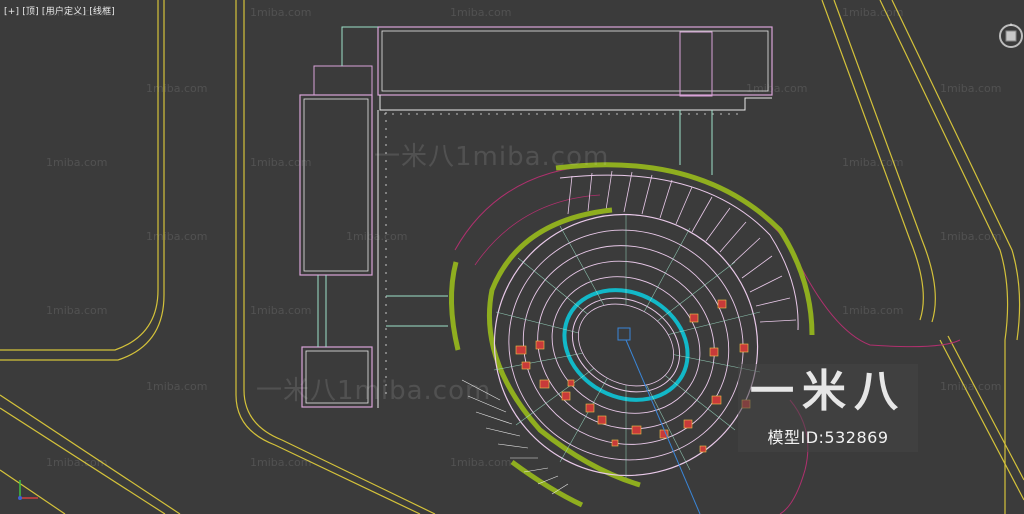  I want to click on watermark-logo: 一米八 模型ID:532869, so click(828, 408).